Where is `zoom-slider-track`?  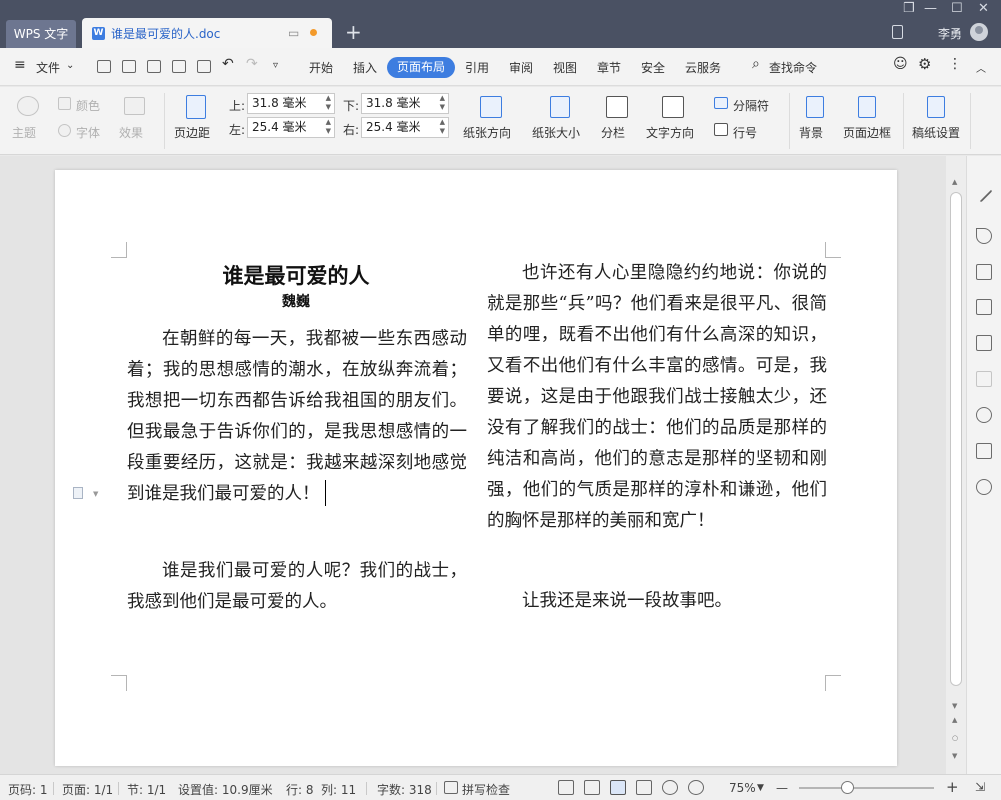
zoom-slider-track is located at coordinates (866, 788).